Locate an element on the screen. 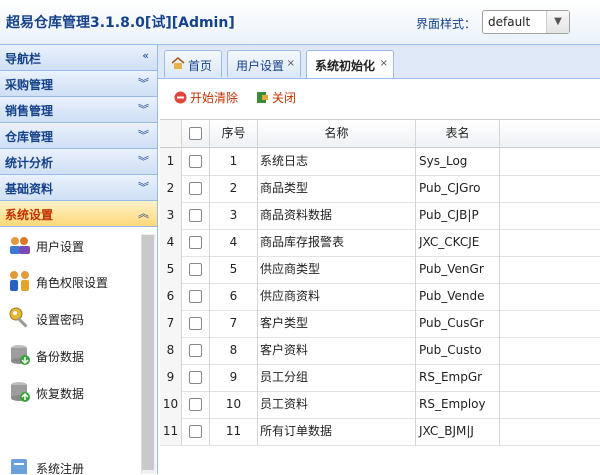 Image resolution: width=600 pixels, height=475 pixels. start-clear-button: 开始清除 is located at coordinates (211, 98).